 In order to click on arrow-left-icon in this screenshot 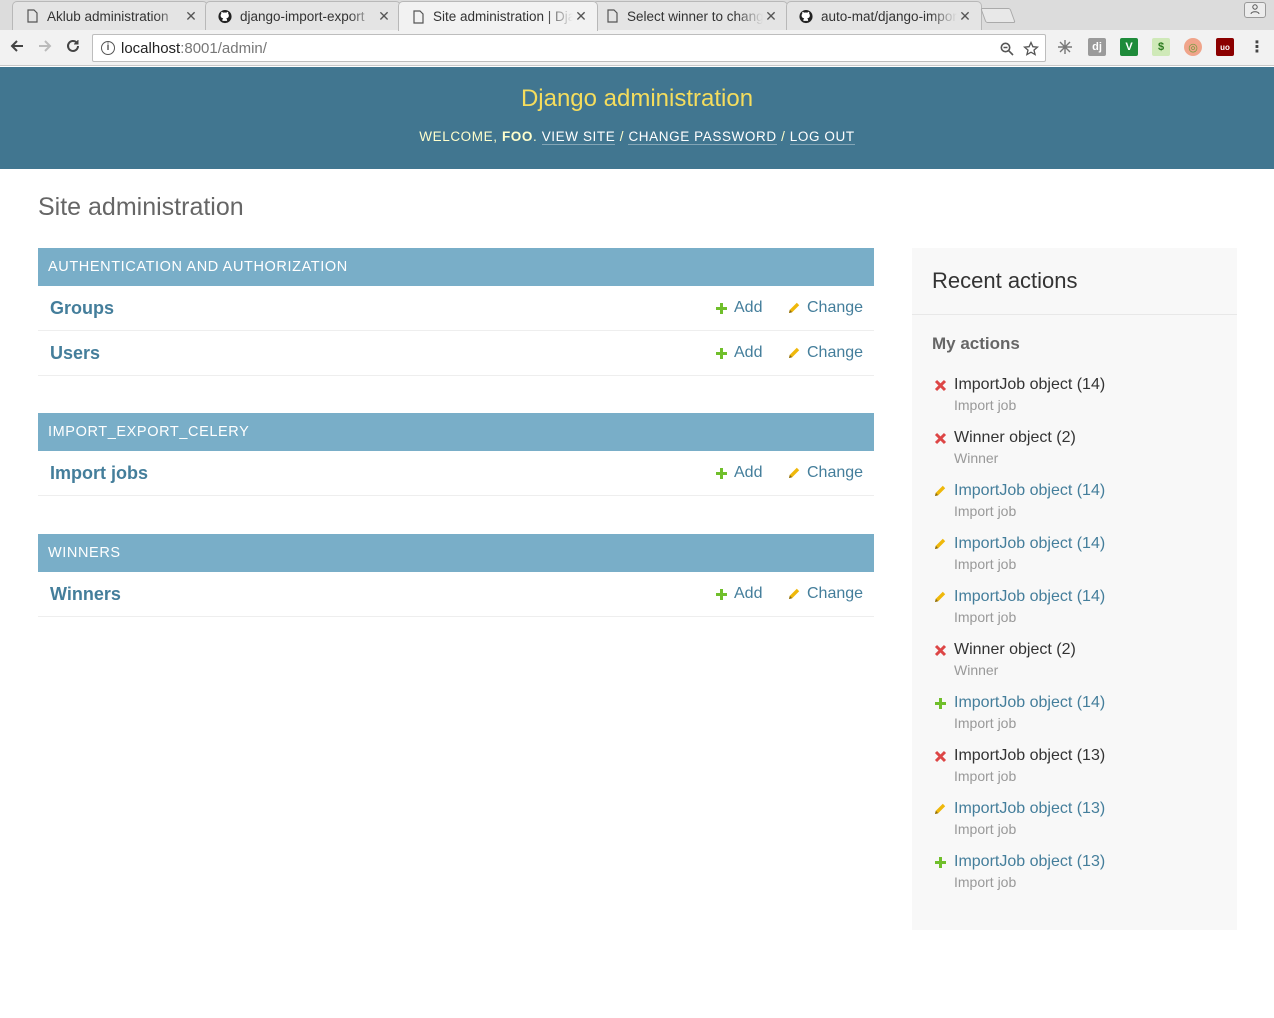, I will do `click(17, 48)`.